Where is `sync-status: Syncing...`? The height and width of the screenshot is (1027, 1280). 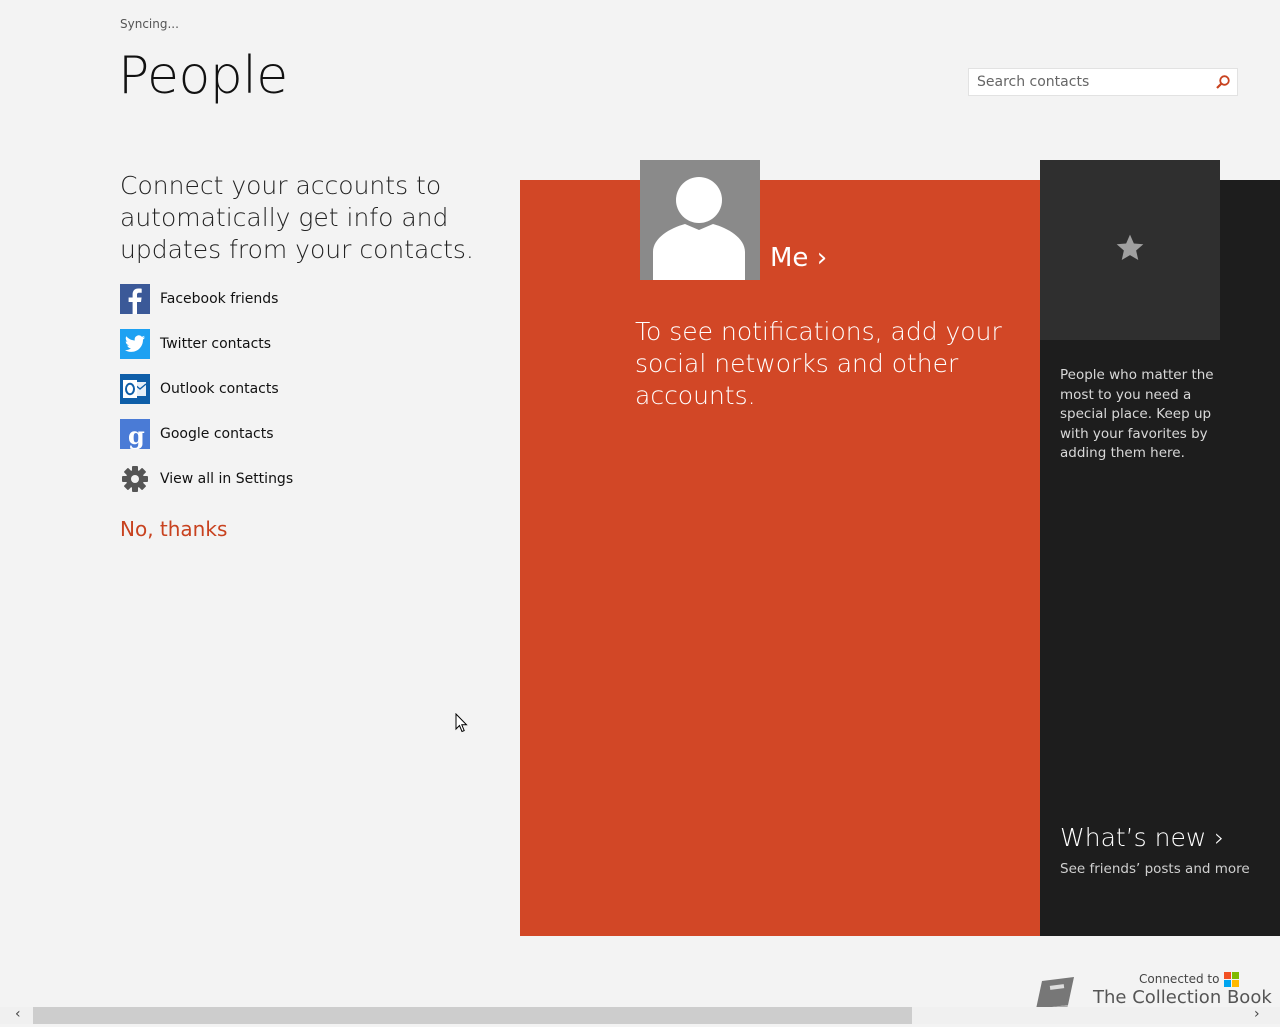 sync-status: Syncing... is located at coordinates (149, 24).